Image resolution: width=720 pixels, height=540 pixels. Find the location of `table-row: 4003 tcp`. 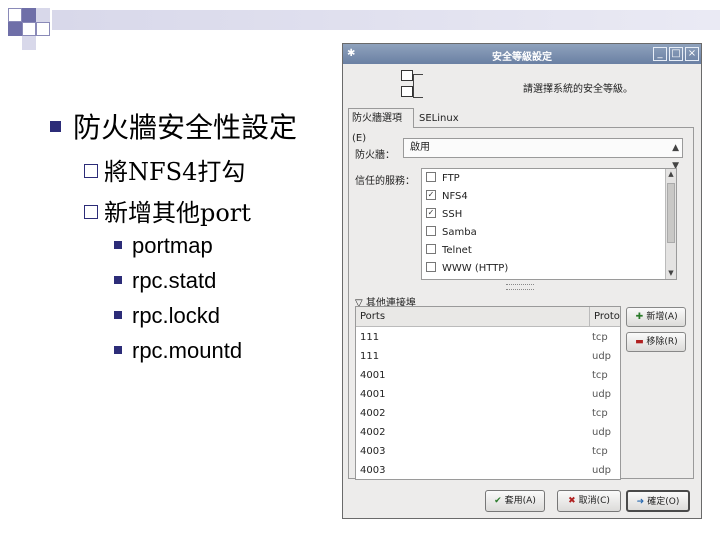

table-row: 4003 tcp is located at coordinates (488, 451).